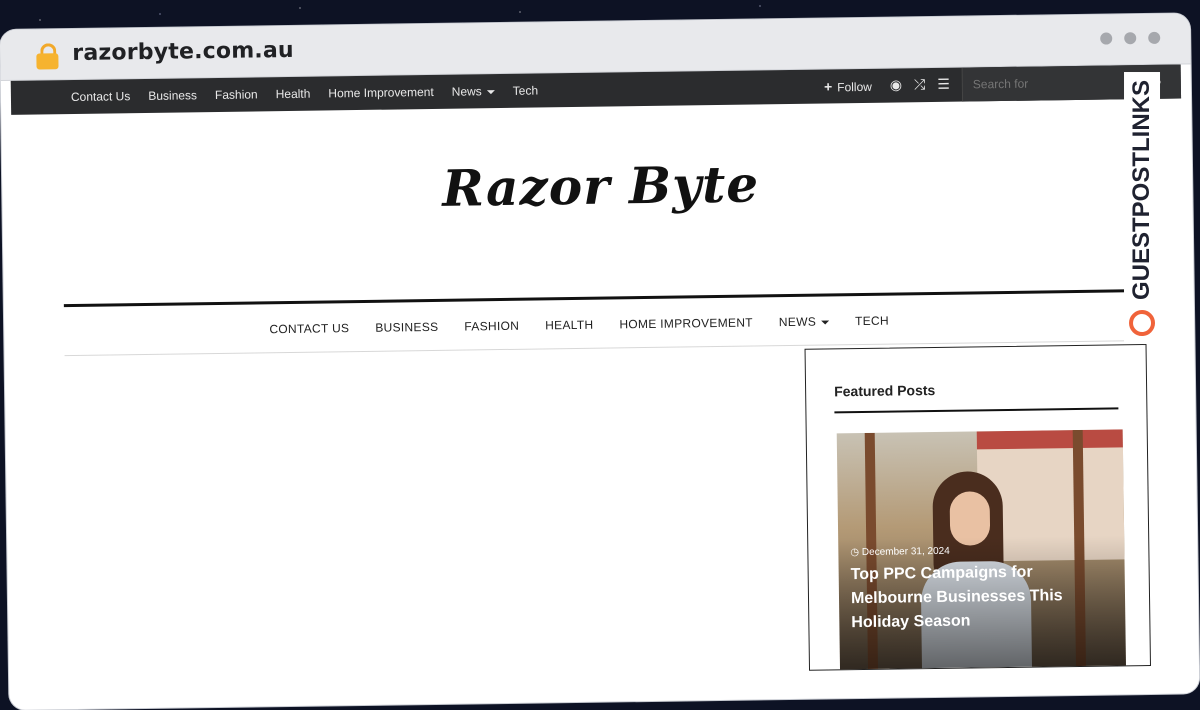 The width and height of the screenshot is (1200, 710). I want to click on topnav-news-label: News, so click(466, 91).